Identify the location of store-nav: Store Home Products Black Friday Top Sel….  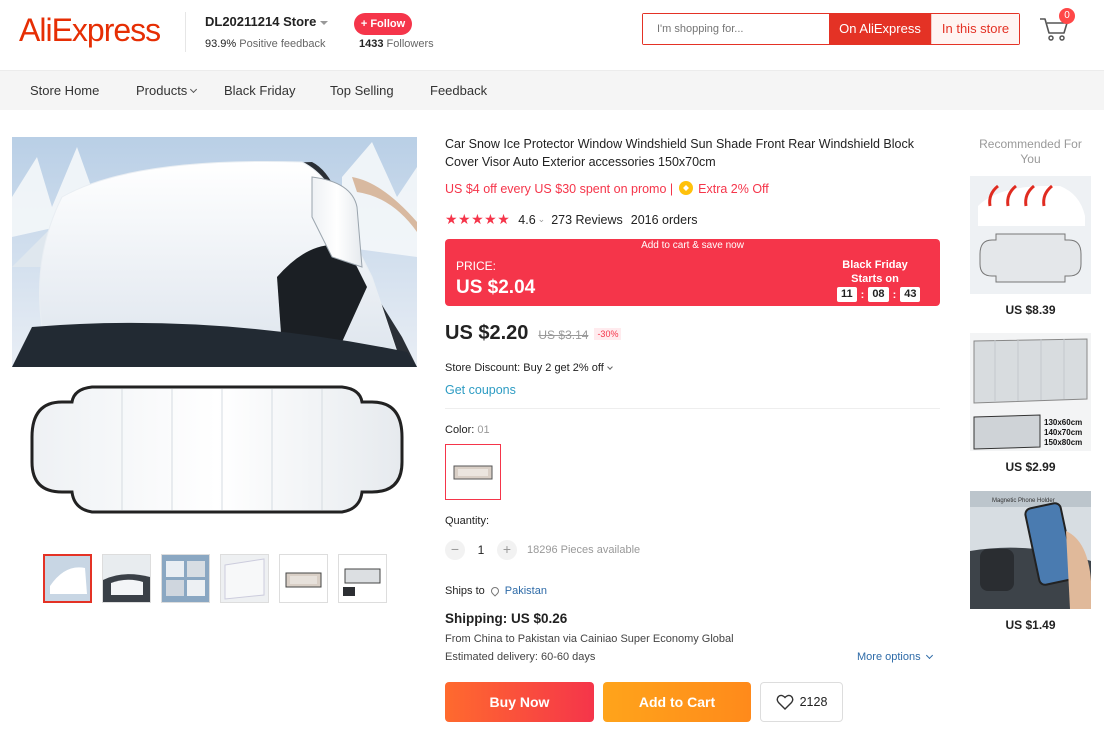
(552, 90).